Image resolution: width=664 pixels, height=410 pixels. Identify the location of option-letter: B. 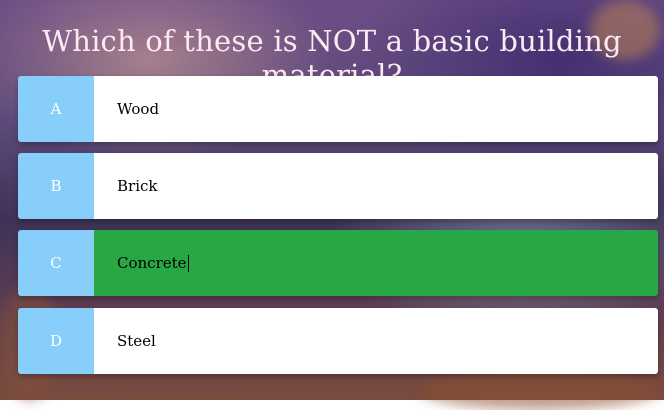
(56, 186).